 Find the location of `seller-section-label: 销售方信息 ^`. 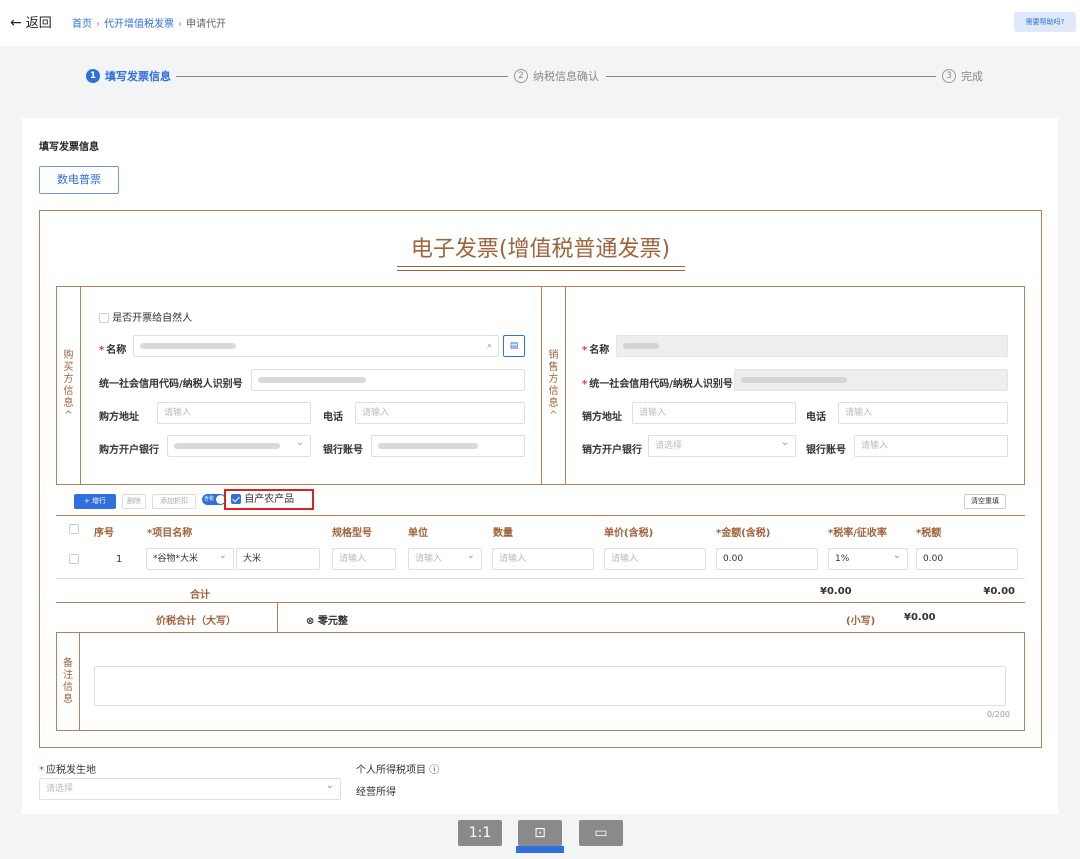

seller-section-label: 销售方信息 ^ is located at coordinates (554, 385).